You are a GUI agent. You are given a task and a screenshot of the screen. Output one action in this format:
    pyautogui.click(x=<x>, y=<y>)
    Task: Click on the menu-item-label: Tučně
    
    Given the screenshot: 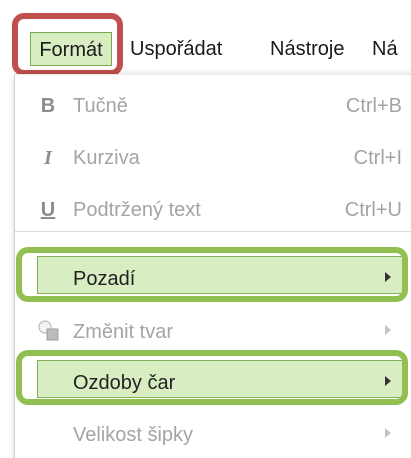 What is the action you would take?
    pyautogui.click(x=100, y=106)
    